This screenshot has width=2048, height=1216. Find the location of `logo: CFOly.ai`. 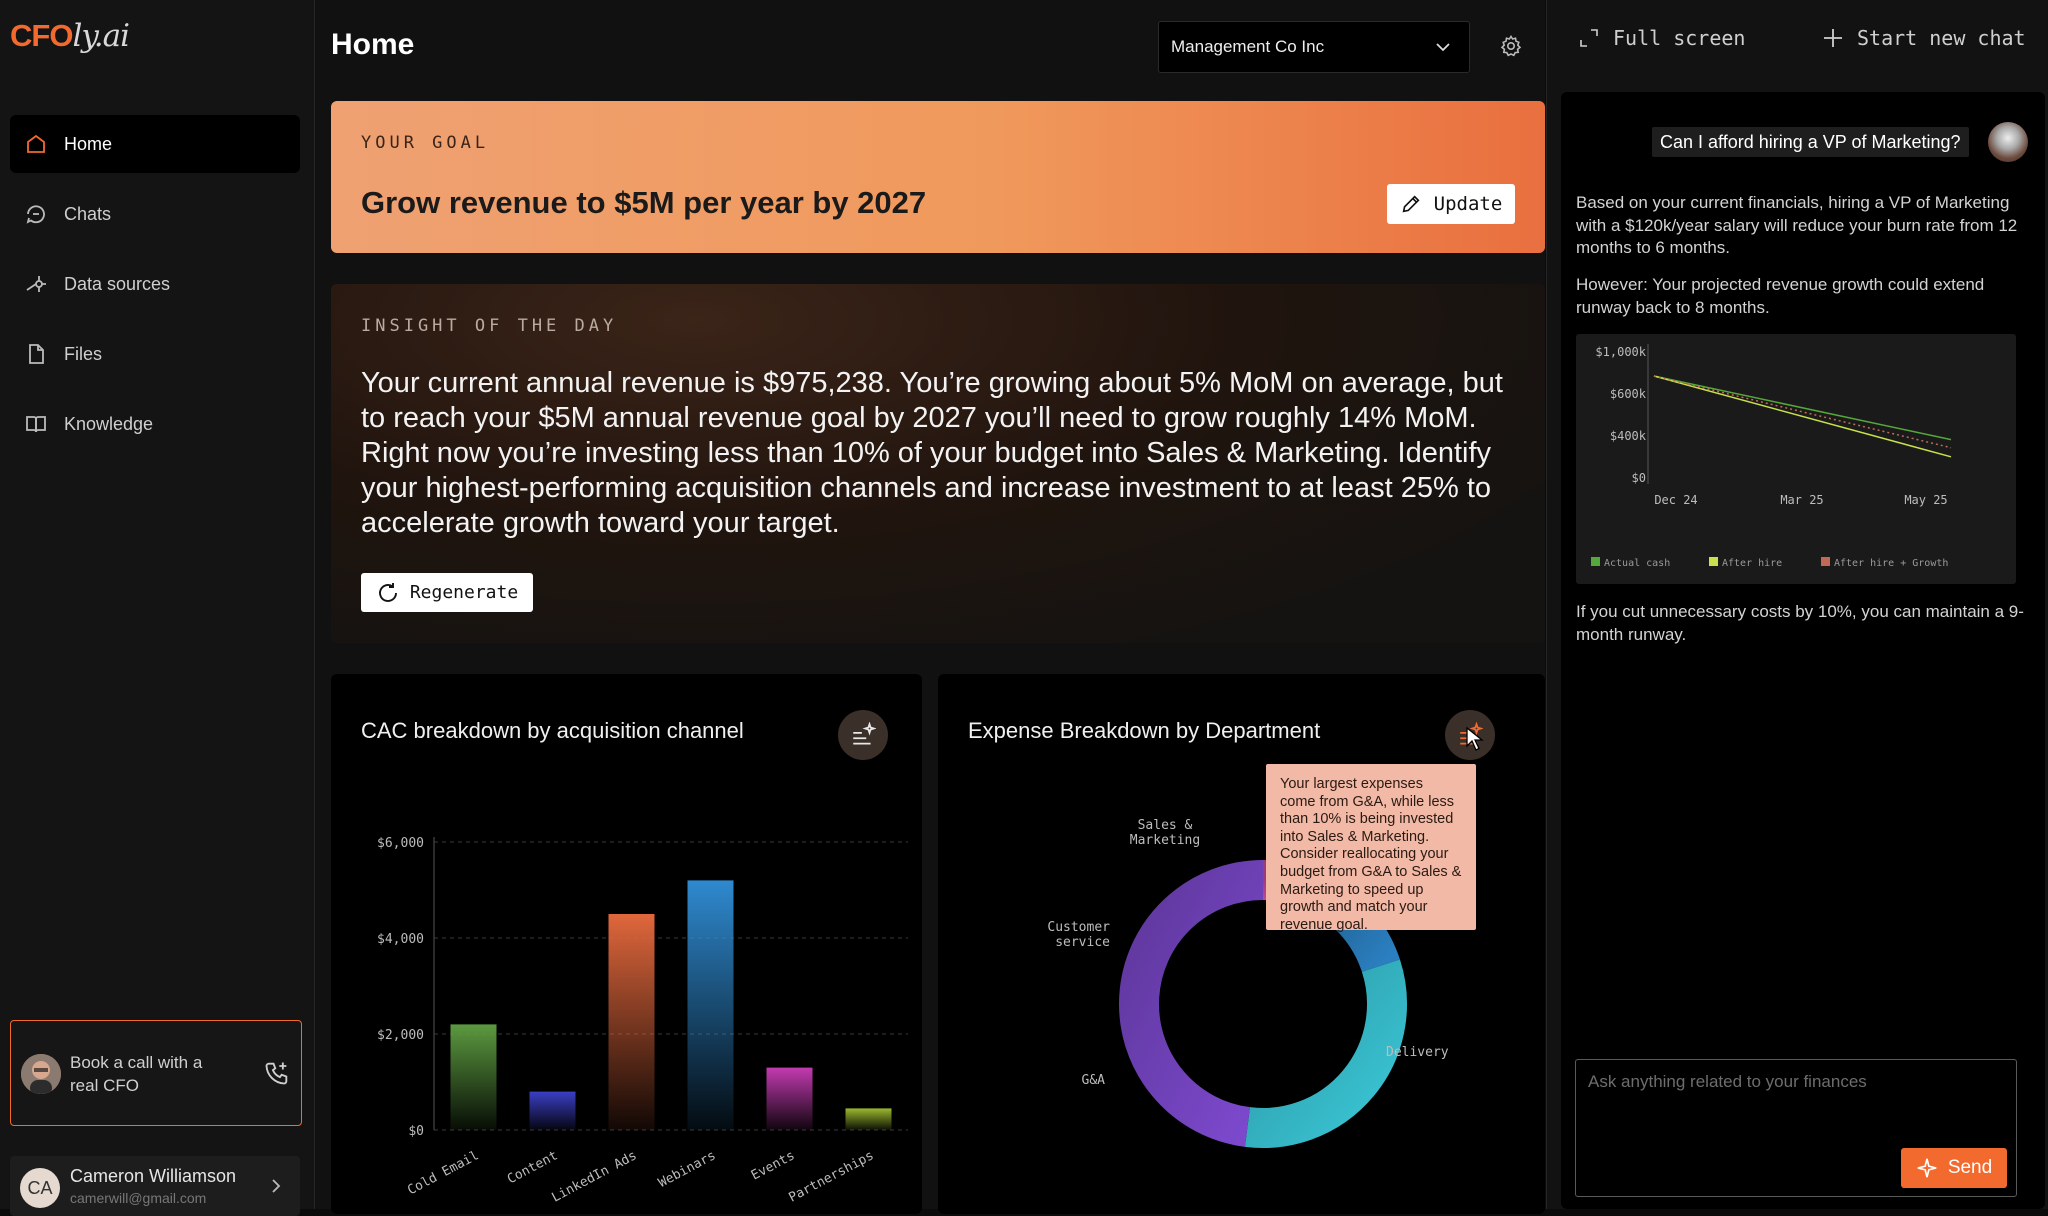

logo: CFOly.ai is located at coordinates (70, 36).